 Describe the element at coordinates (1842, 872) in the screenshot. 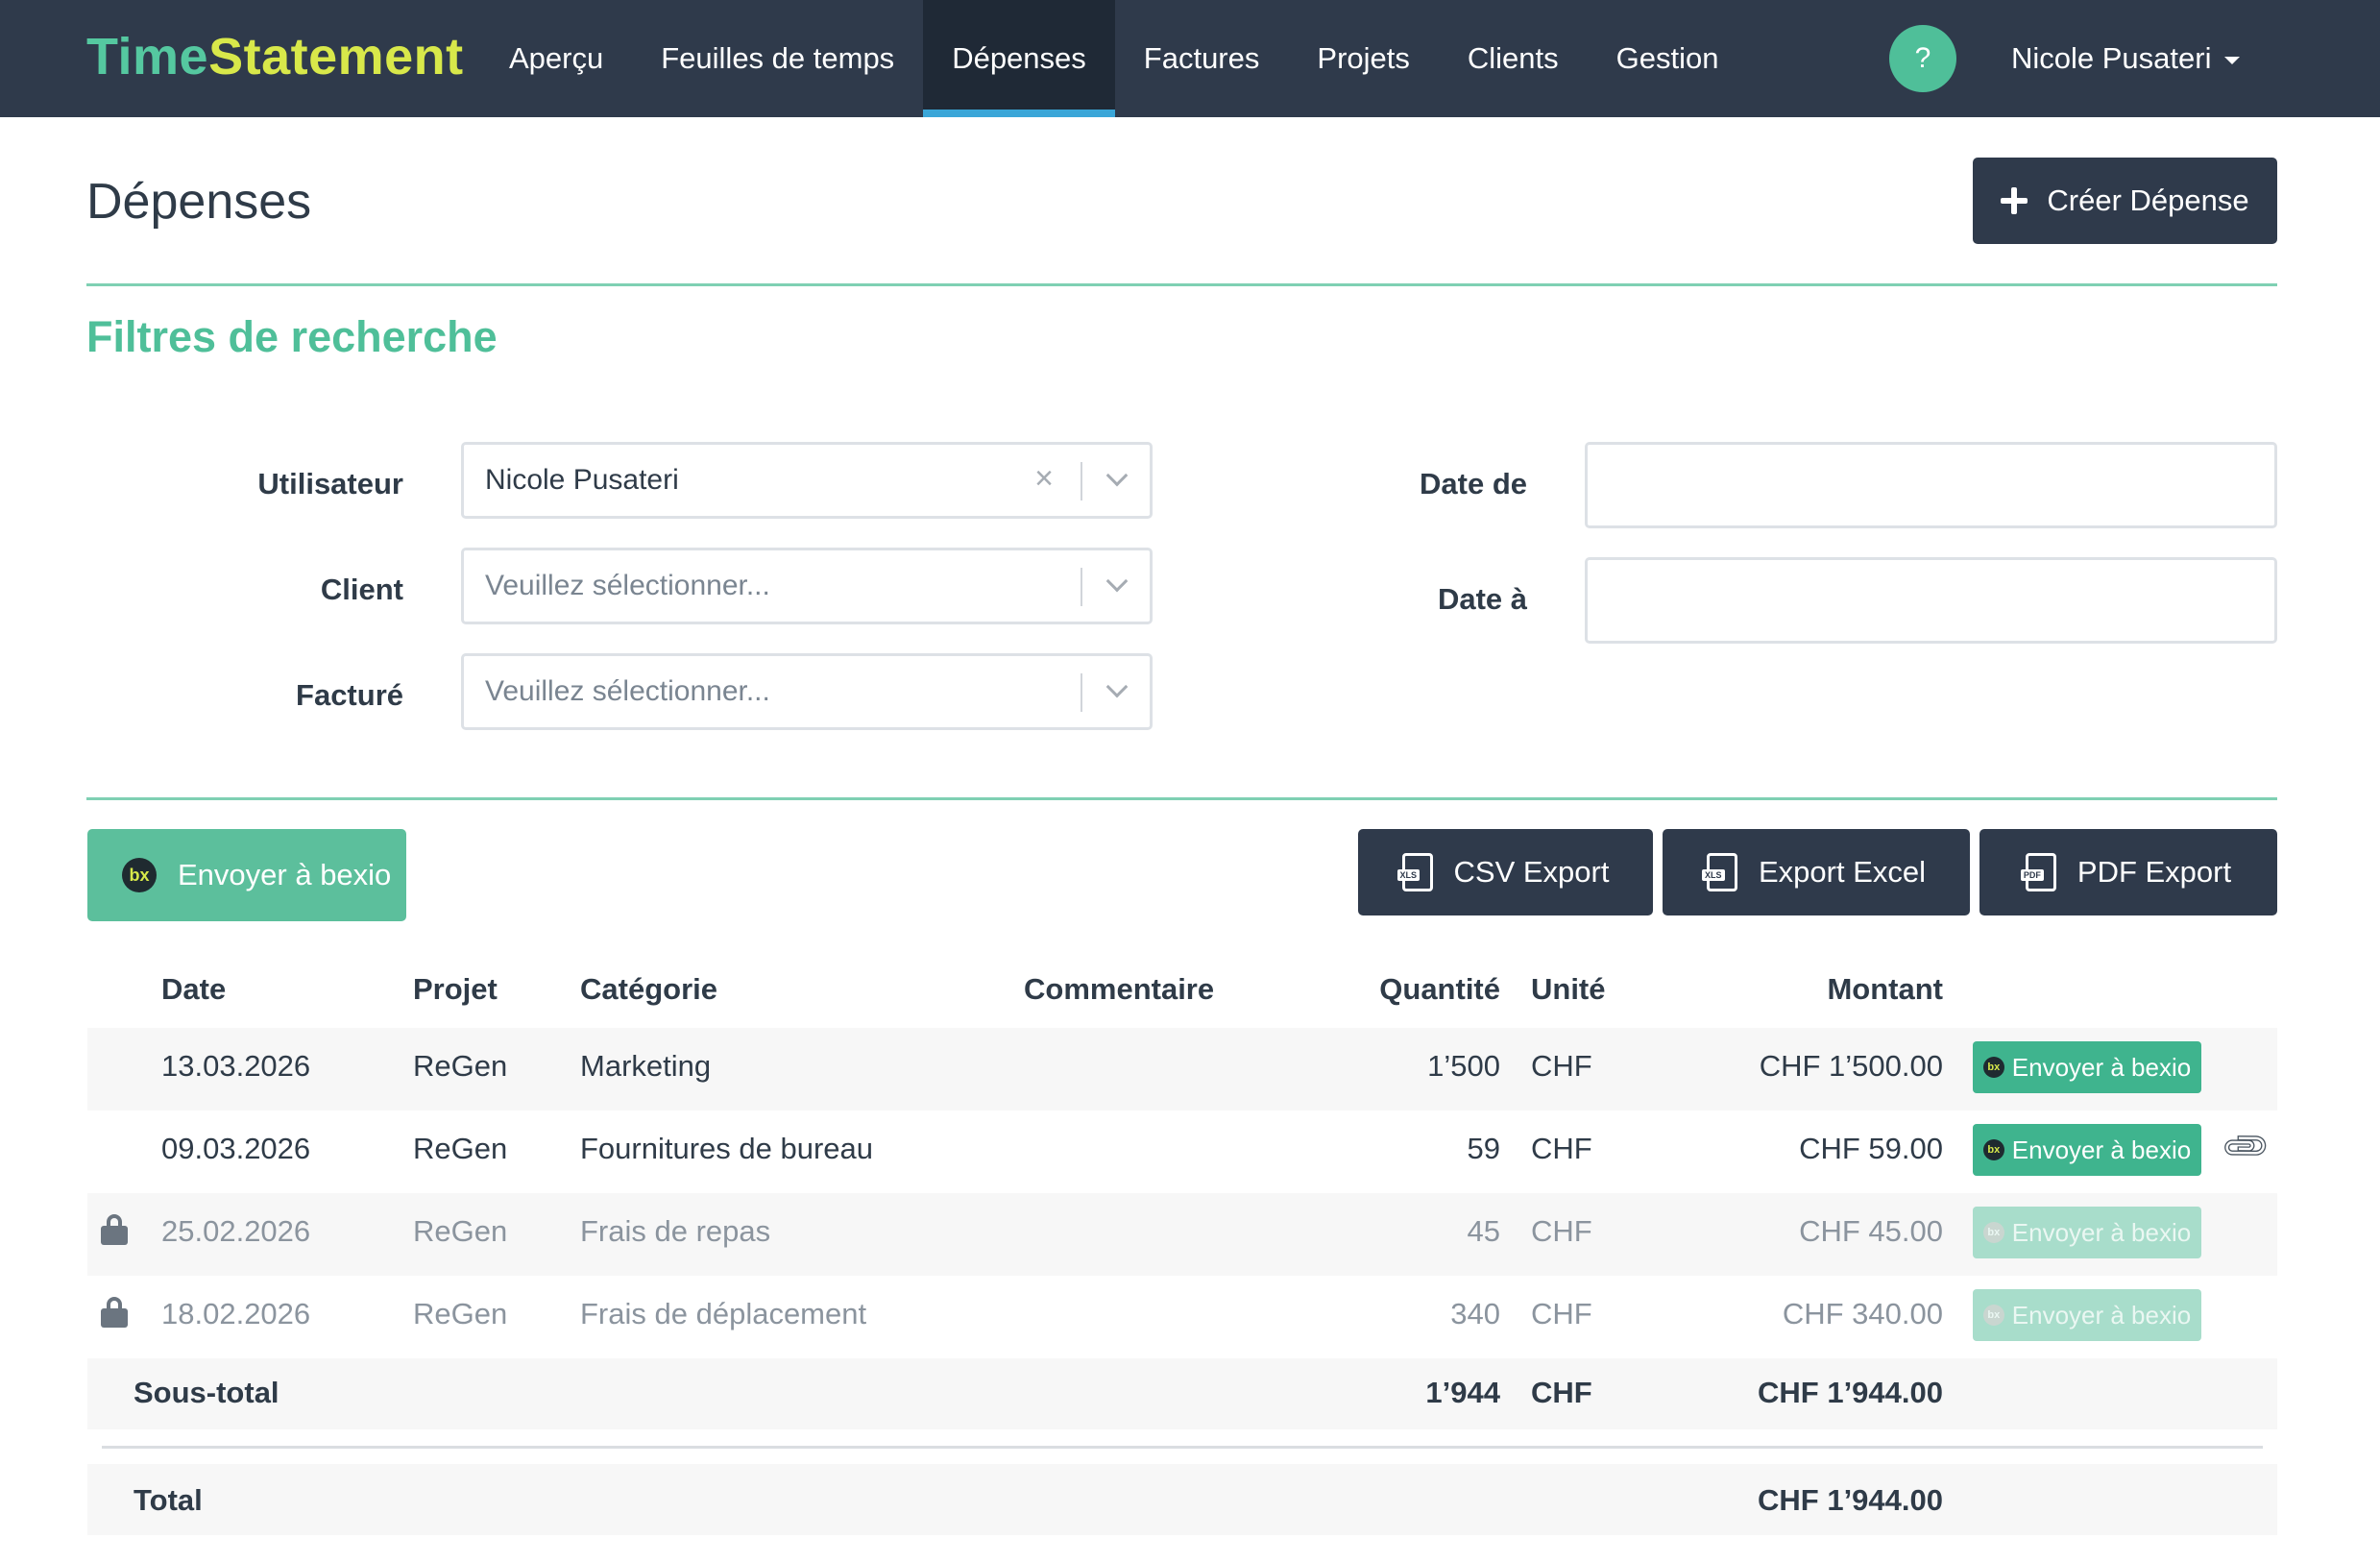

I see `excel-export-label: Export Excel` at that location.